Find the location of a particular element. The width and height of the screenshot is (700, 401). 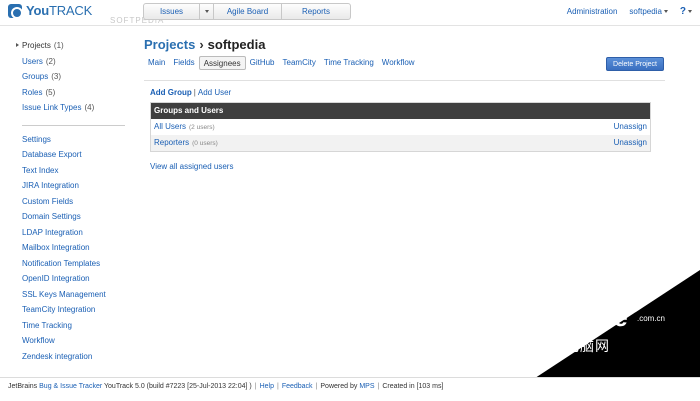

nav-agile-board: Agile Board is located at coordinates (248, 11).